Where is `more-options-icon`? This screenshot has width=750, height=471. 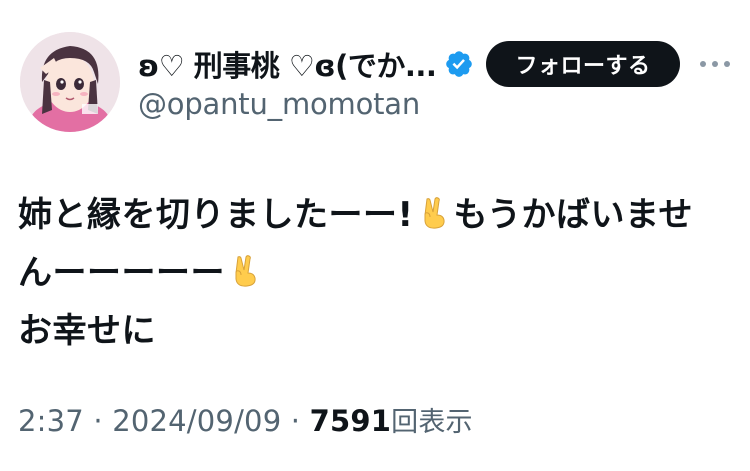 more-options-icon is located at coordinates (715, 64).